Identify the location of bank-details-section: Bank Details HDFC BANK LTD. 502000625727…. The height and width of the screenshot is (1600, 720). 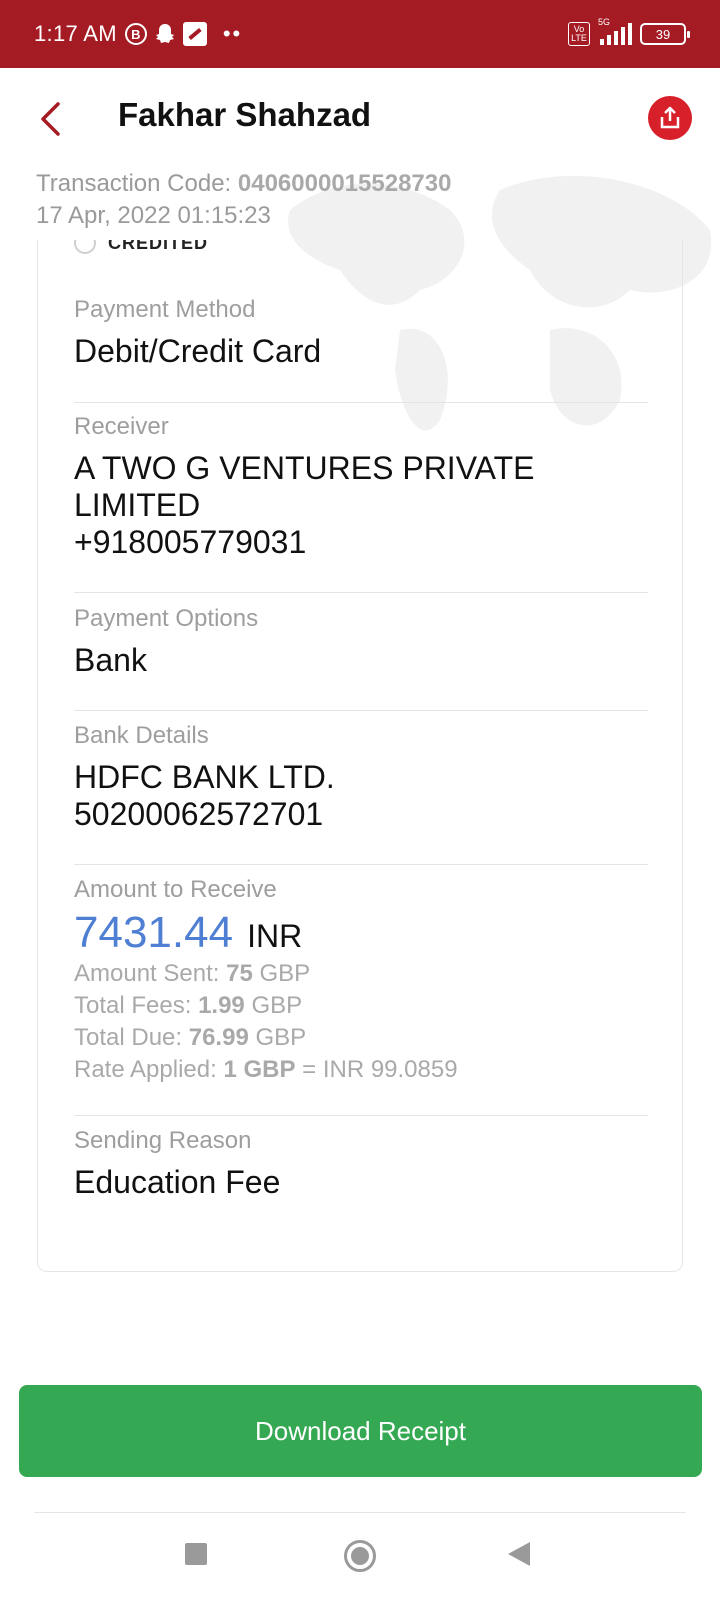
(361, 777).